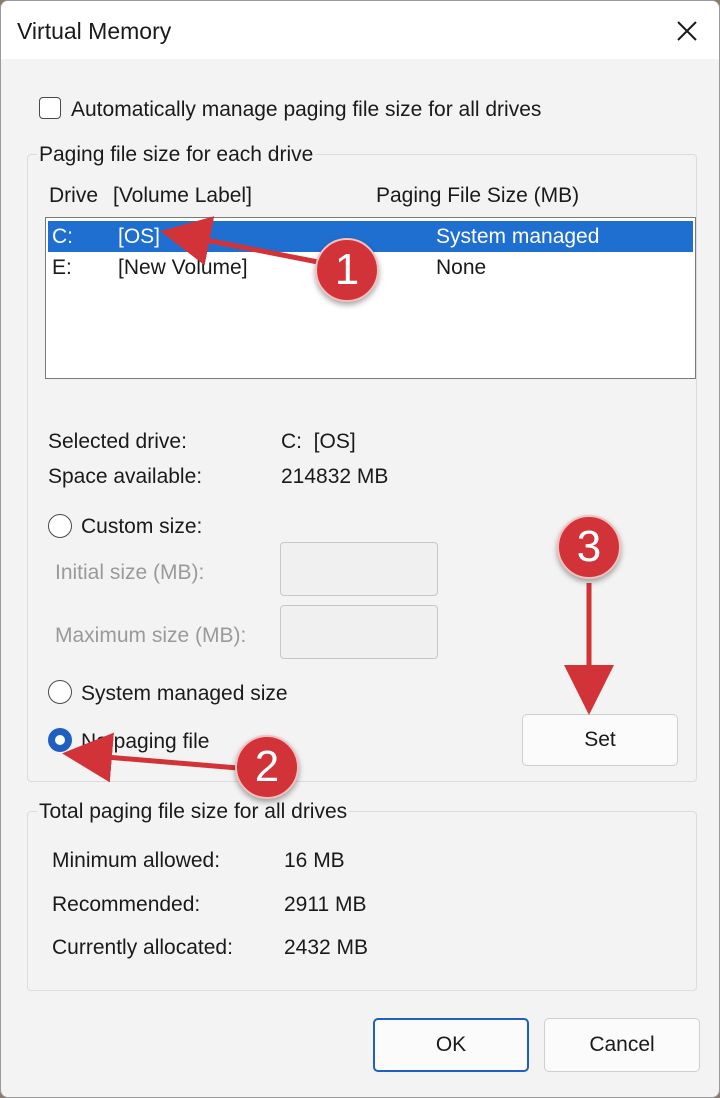 This screenshot has height=1098, width=720. Describe the element at coordinates (60, 740) in the screenshot. I see `no-paging-radio` at that location.